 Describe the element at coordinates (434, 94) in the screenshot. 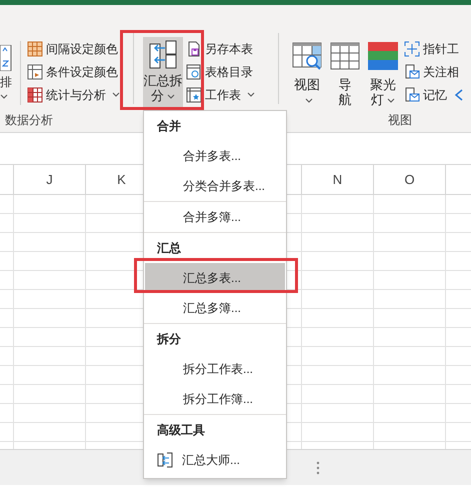

I see `ribbon-item: 记忆` at that location.